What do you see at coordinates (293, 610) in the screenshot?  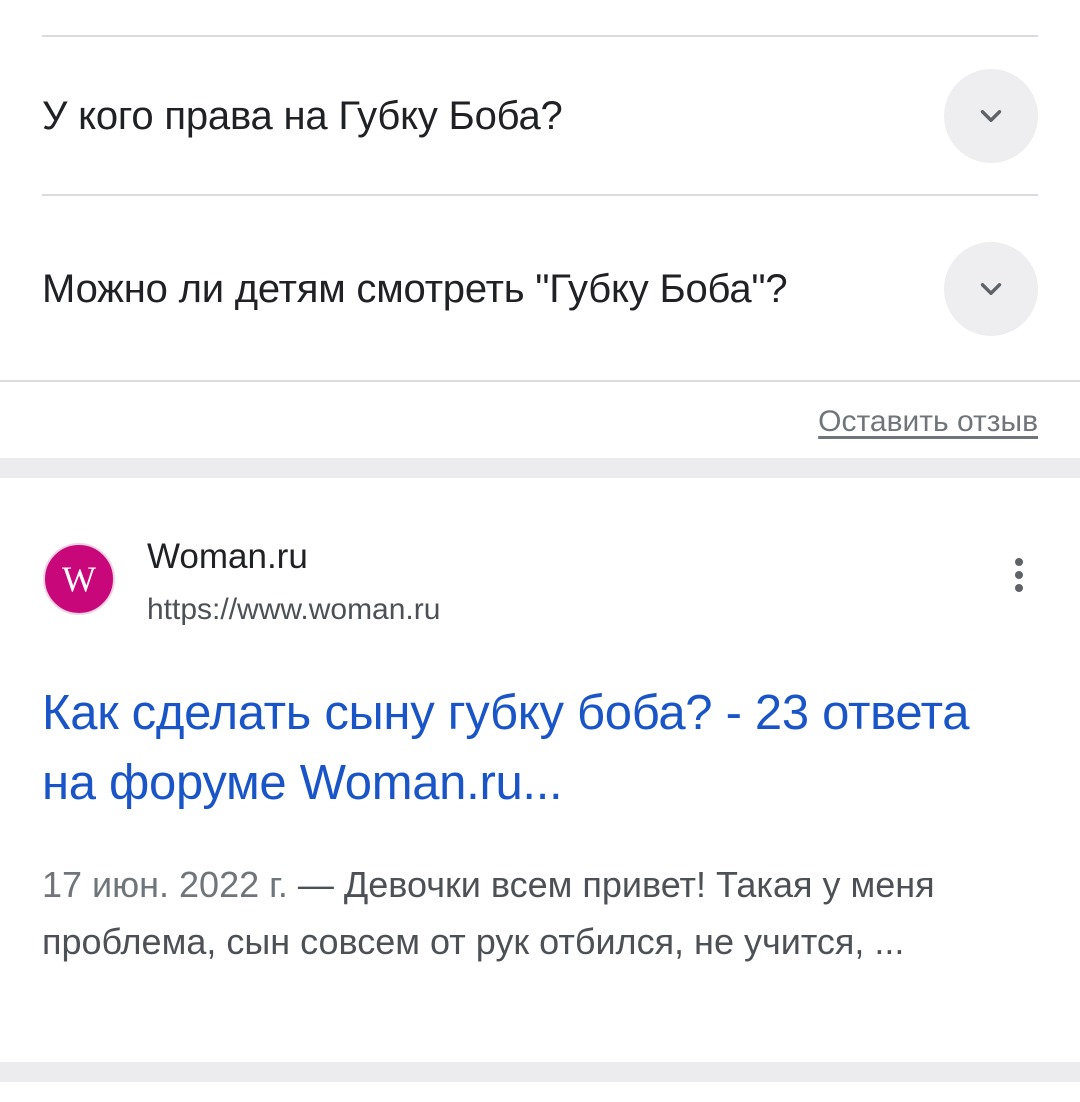 I see `site-url: https://www.woman.ru` at bounding box center [293, 610].